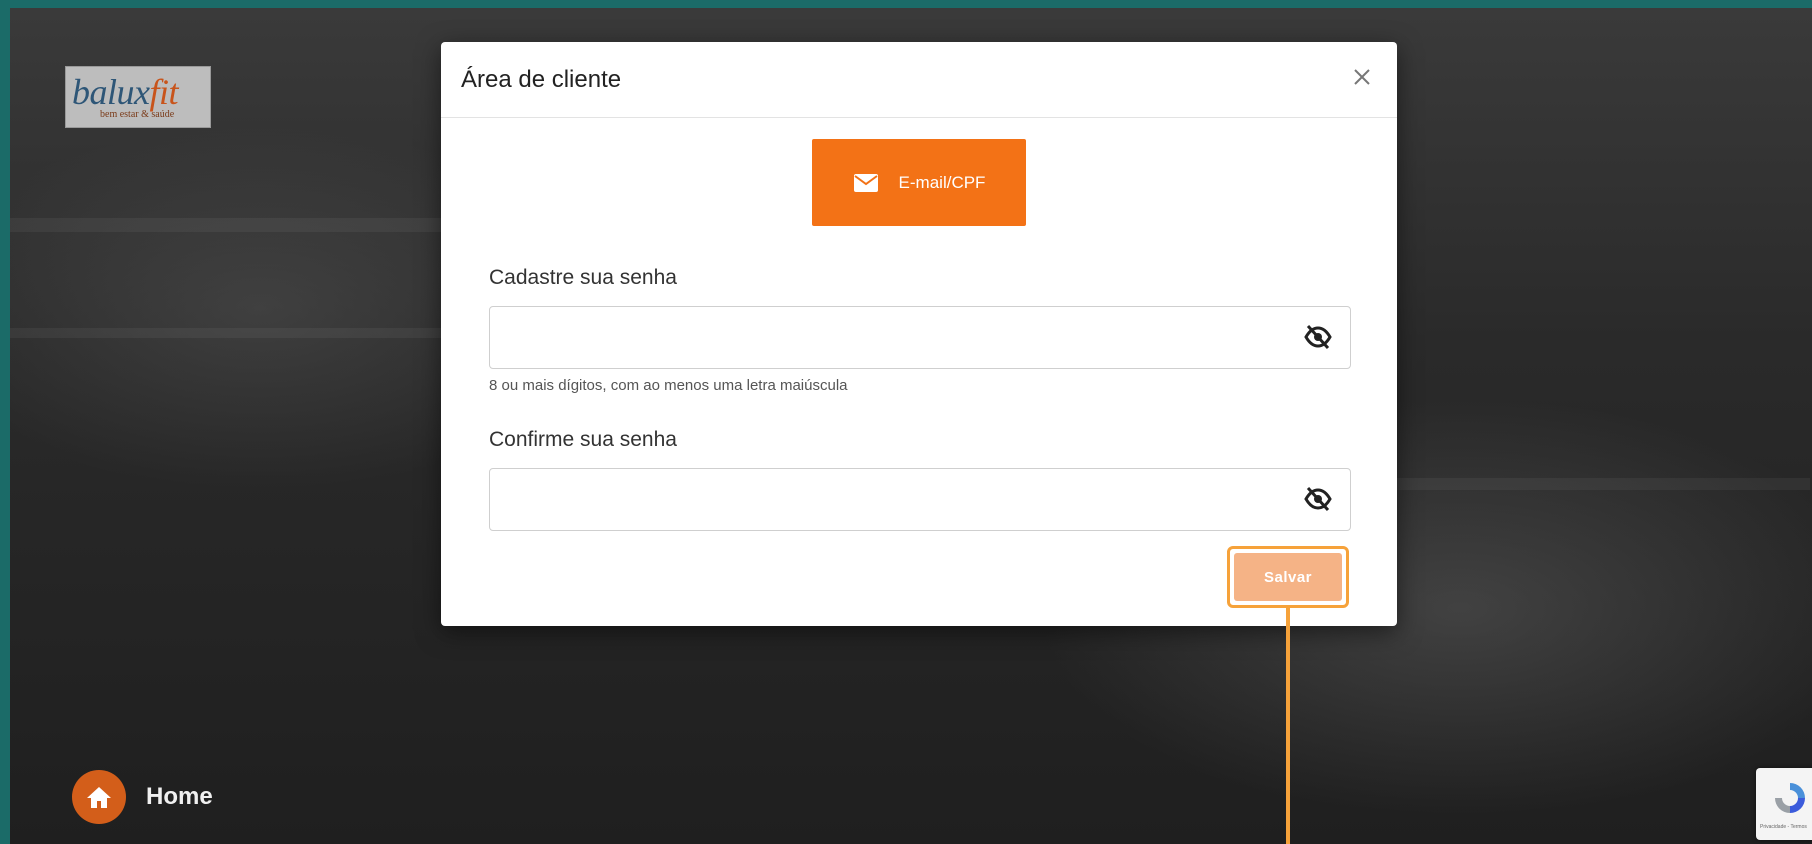  Describe the element at coordinates (583, 277) in the screenshot. I see `password-label: Cadastre sua senha` at that location.